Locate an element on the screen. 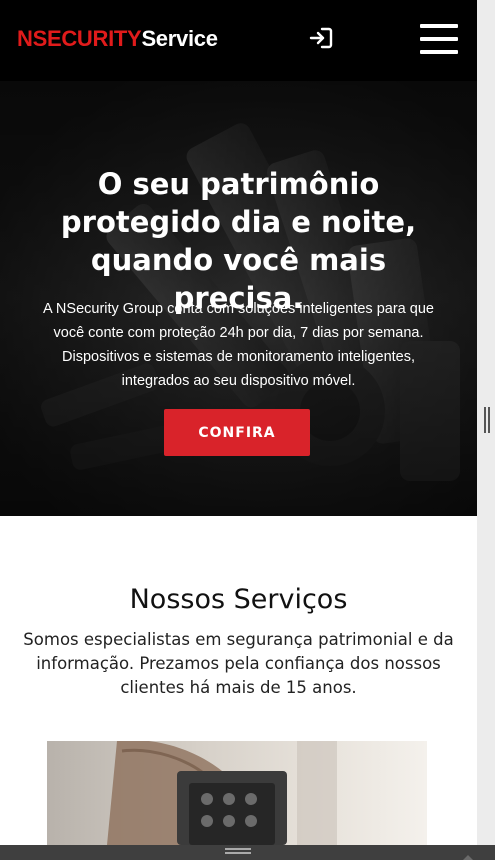  corner-resize-icon is located at coordinates (468, 854).